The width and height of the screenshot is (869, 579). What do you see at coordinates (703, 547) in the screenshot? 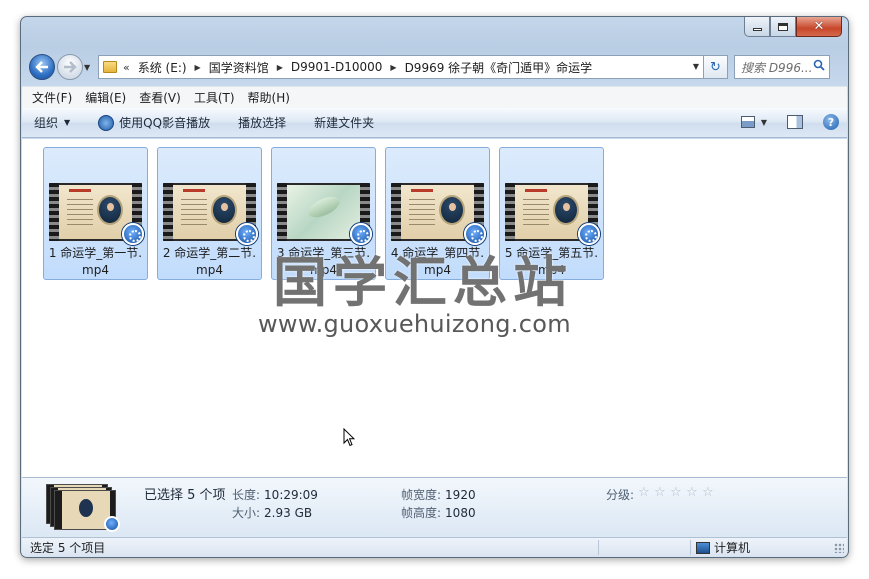
I see `computer-icon` at bounding box center [703, 547].